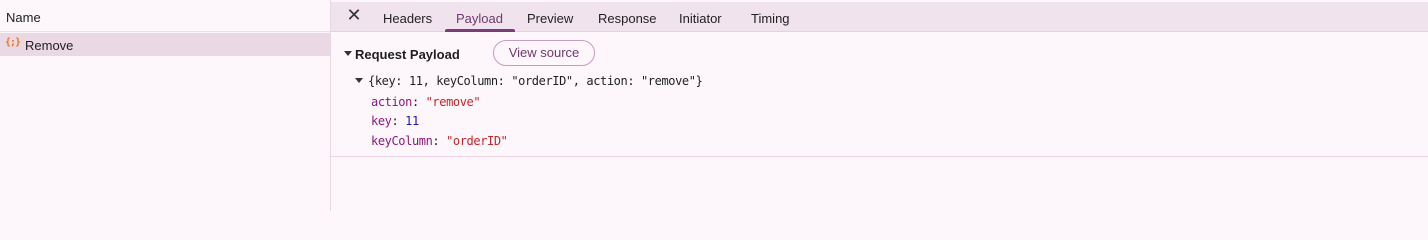 Image resolution: width=1428 pixels, height=240 pixels. What do you see at coordinates (477, 141) in the screenshot?
I see `property-value: "orderID"` at bounding box center [477, 141].